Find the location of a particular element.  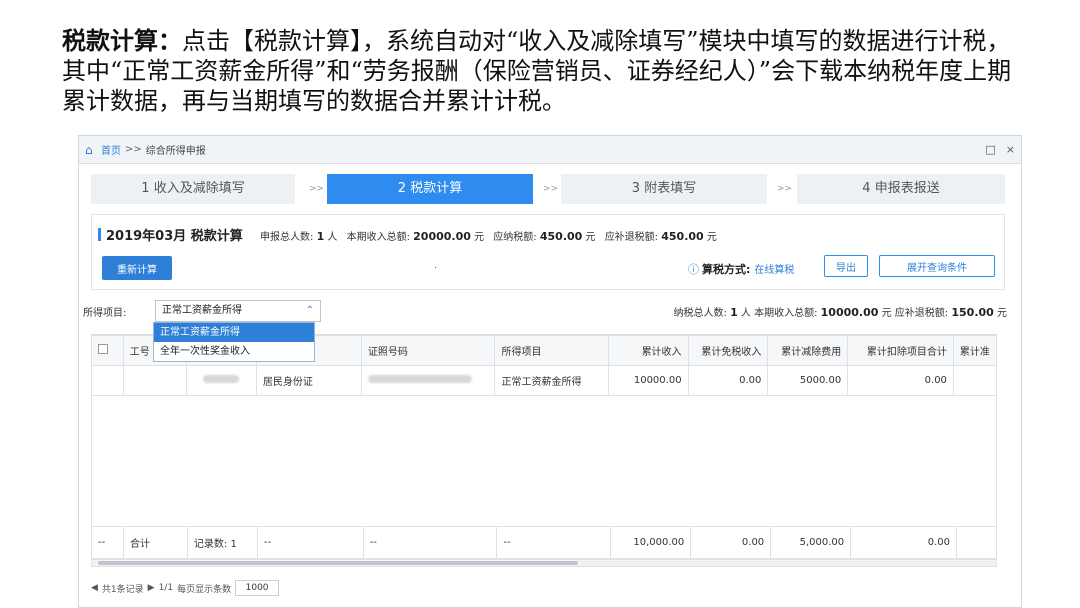

redacted-id-number is located at coordinates (419, 379).